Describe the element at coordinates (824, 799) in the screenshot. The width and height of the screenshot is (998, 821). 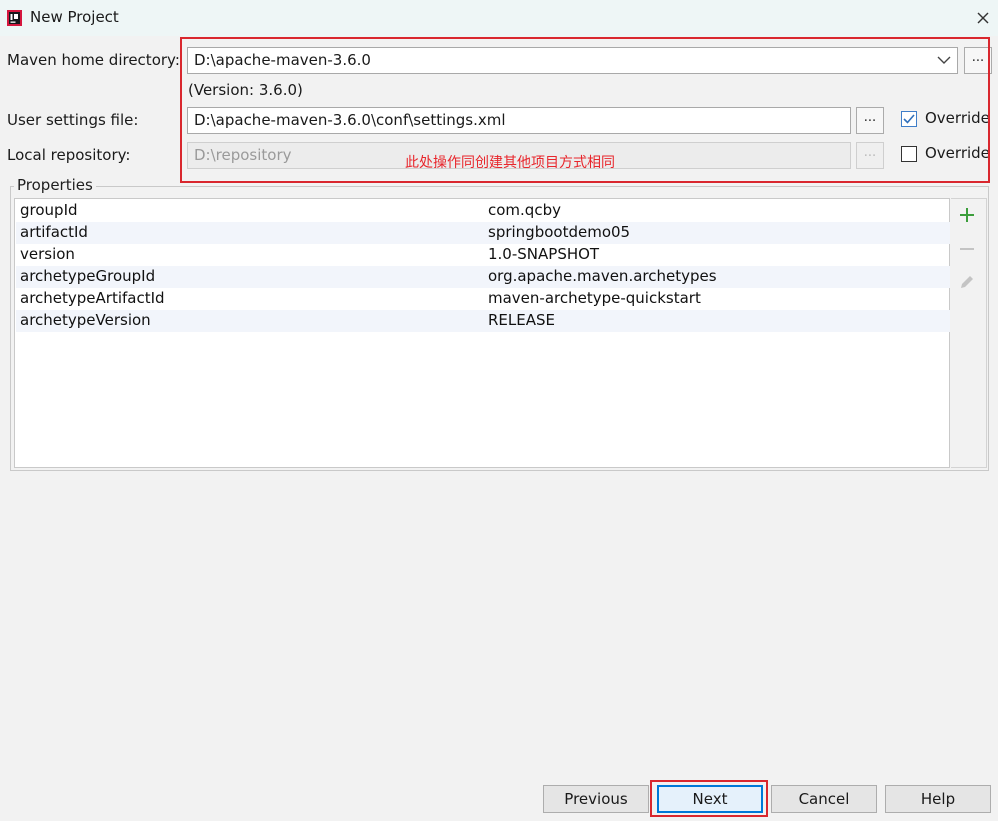
I see `cancel-button: Cancel` at that location.